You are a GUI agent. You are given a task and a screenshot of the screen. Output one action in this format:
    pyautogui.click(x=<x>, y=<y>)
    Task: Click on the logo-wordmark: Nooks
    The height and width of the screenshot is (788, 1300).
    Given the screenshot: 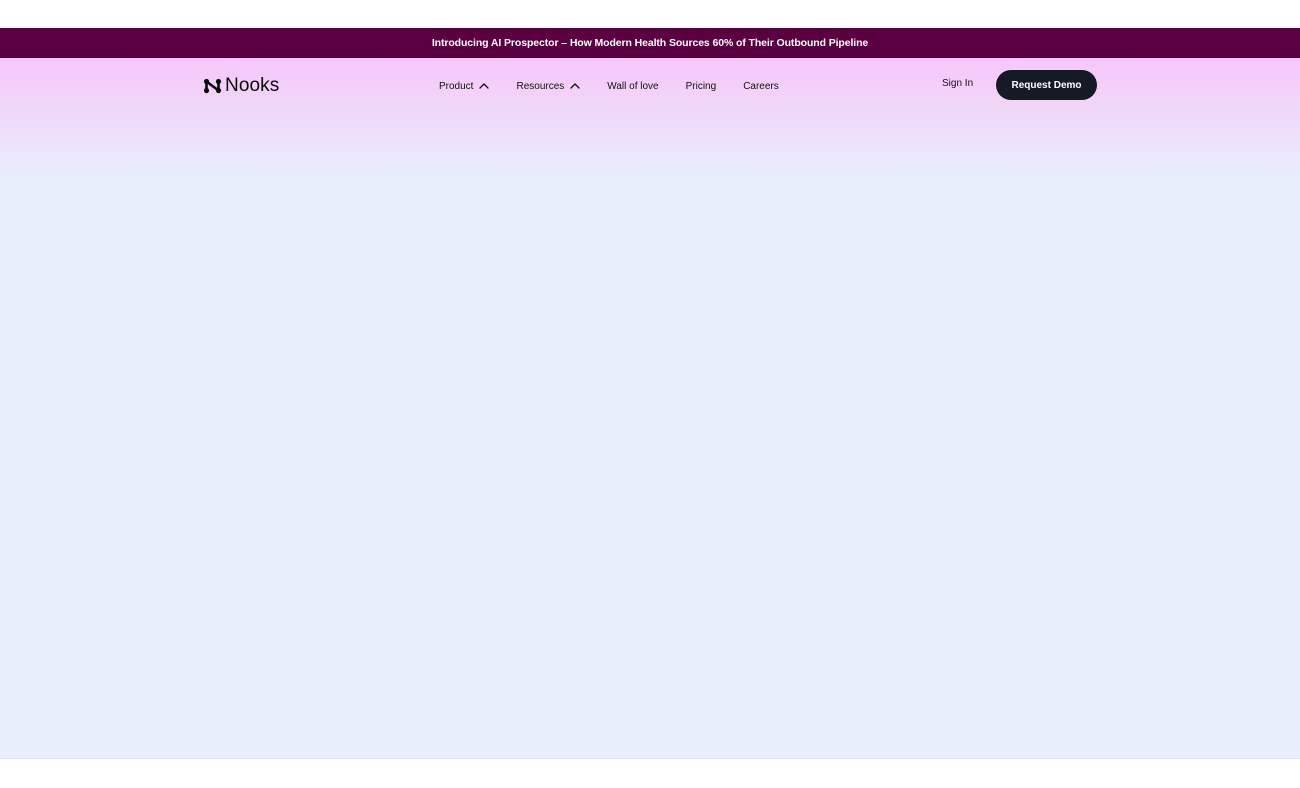 What is the action you would take?
    pyautogui.click(x=252, y=85)
    